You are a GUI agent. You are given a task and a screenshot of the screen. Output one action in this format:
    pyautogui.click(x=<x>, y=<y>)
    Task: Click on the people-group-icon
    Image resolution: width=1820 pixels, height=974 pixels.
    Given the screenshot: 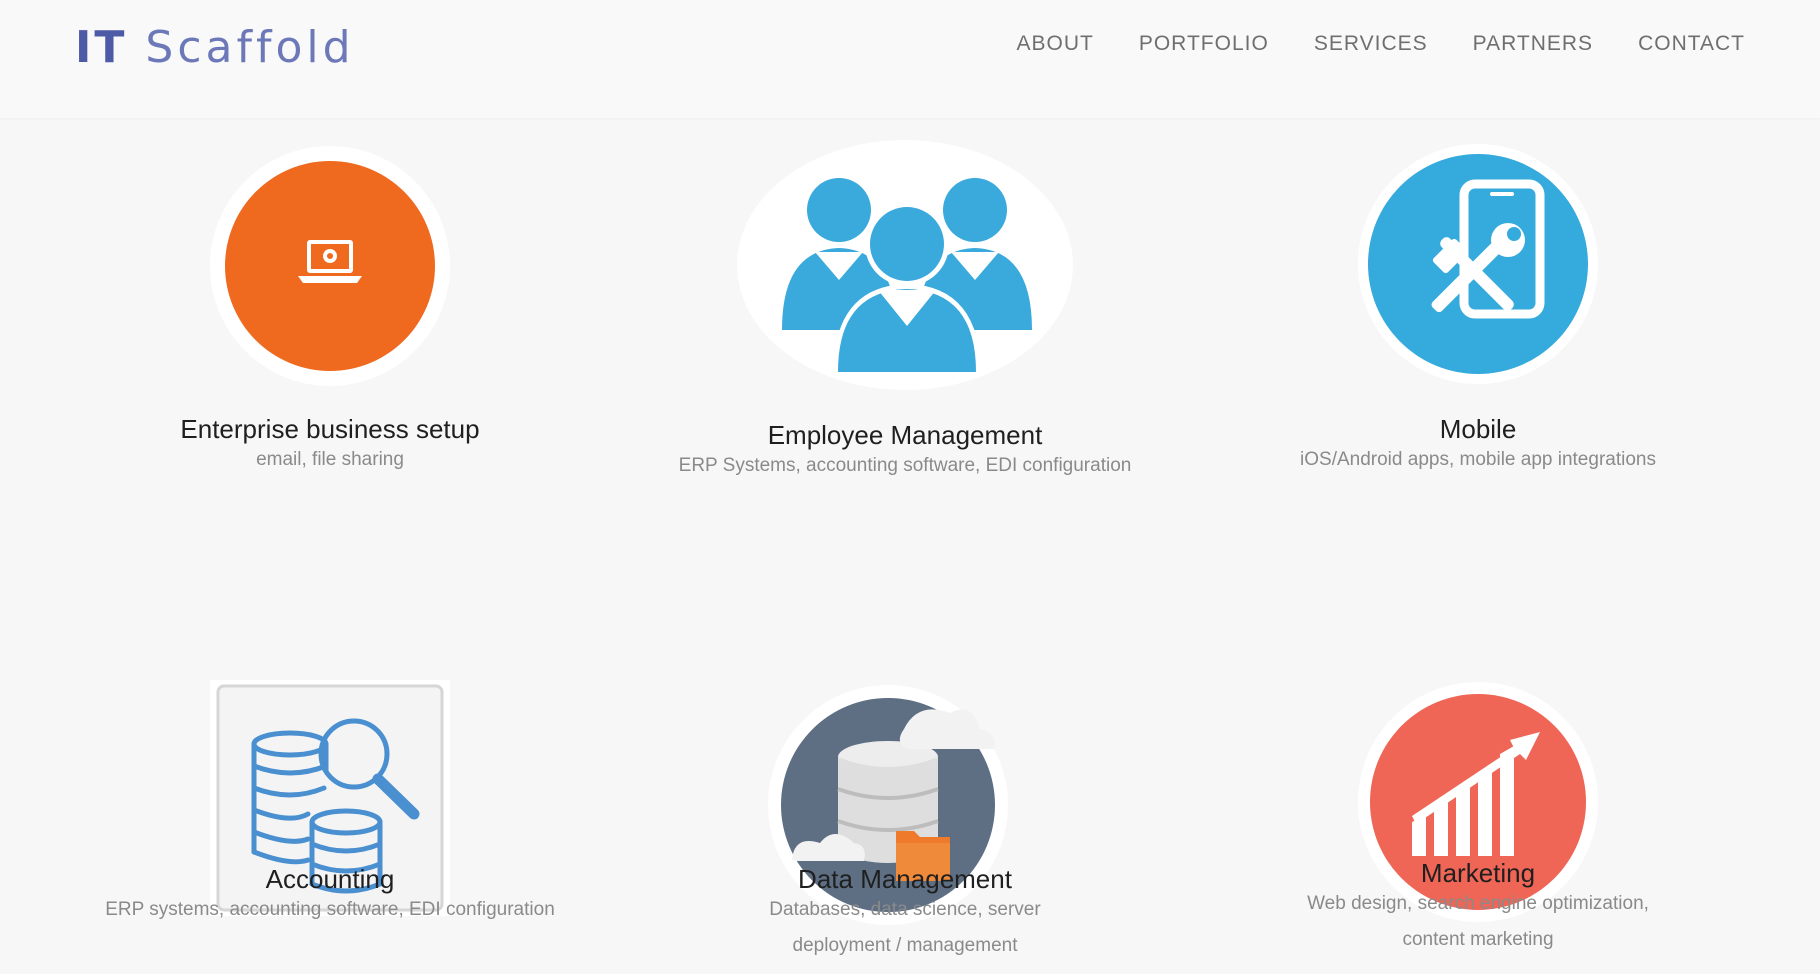 What is the action you would take?
    pyautogui.click(x=907, y=277)
    